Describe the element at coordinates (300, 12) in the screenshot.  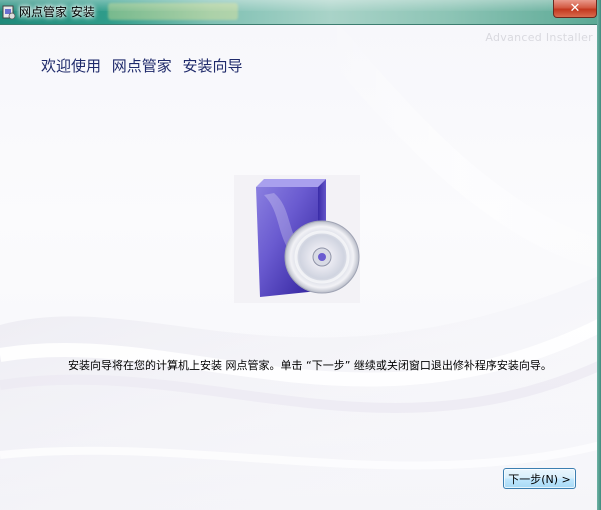
I see `title-bar: 网点管家 安装 ✕` at that location.